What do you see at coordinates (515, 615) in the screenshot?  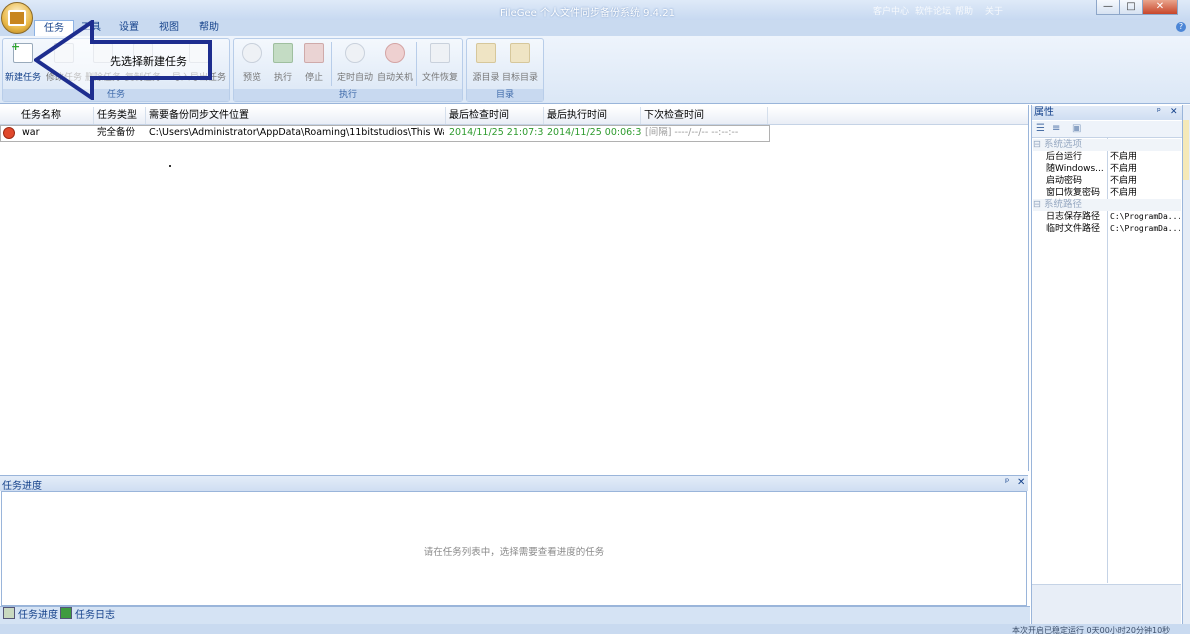 I see `bottom-tab-bar` at bounding box center [515, 615].